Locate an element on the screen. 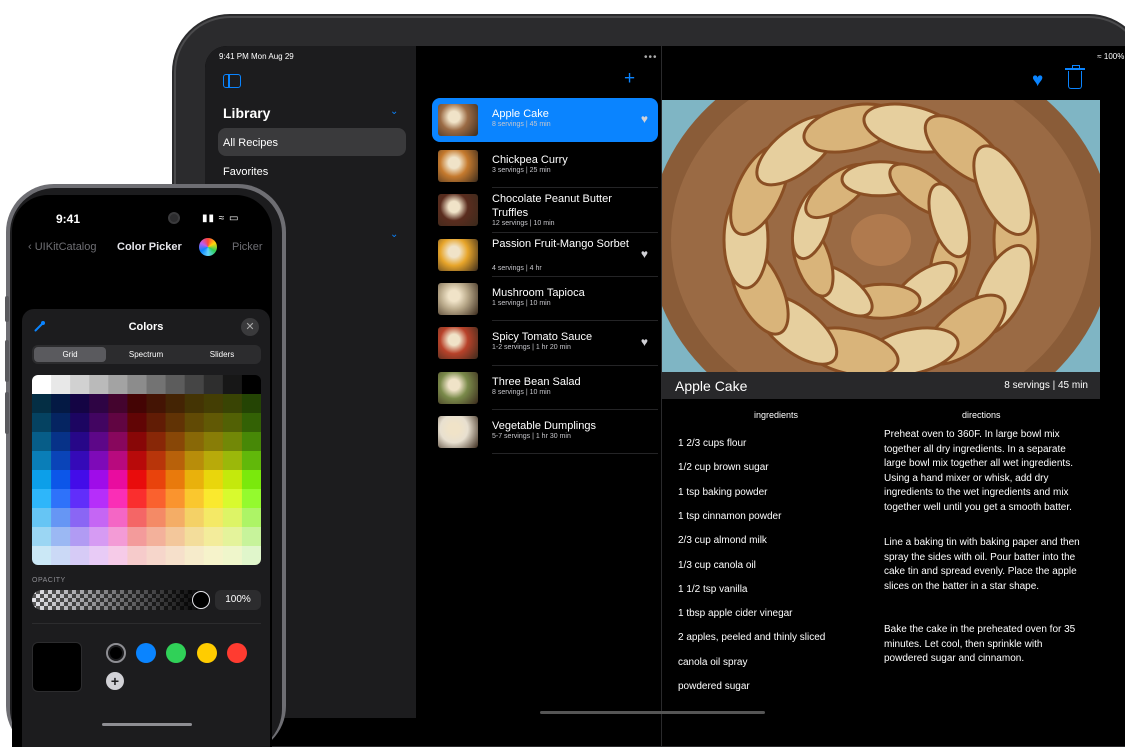 This screenshot has width=1125, height=747. trash-icon is located at coordinates (1075, 77).